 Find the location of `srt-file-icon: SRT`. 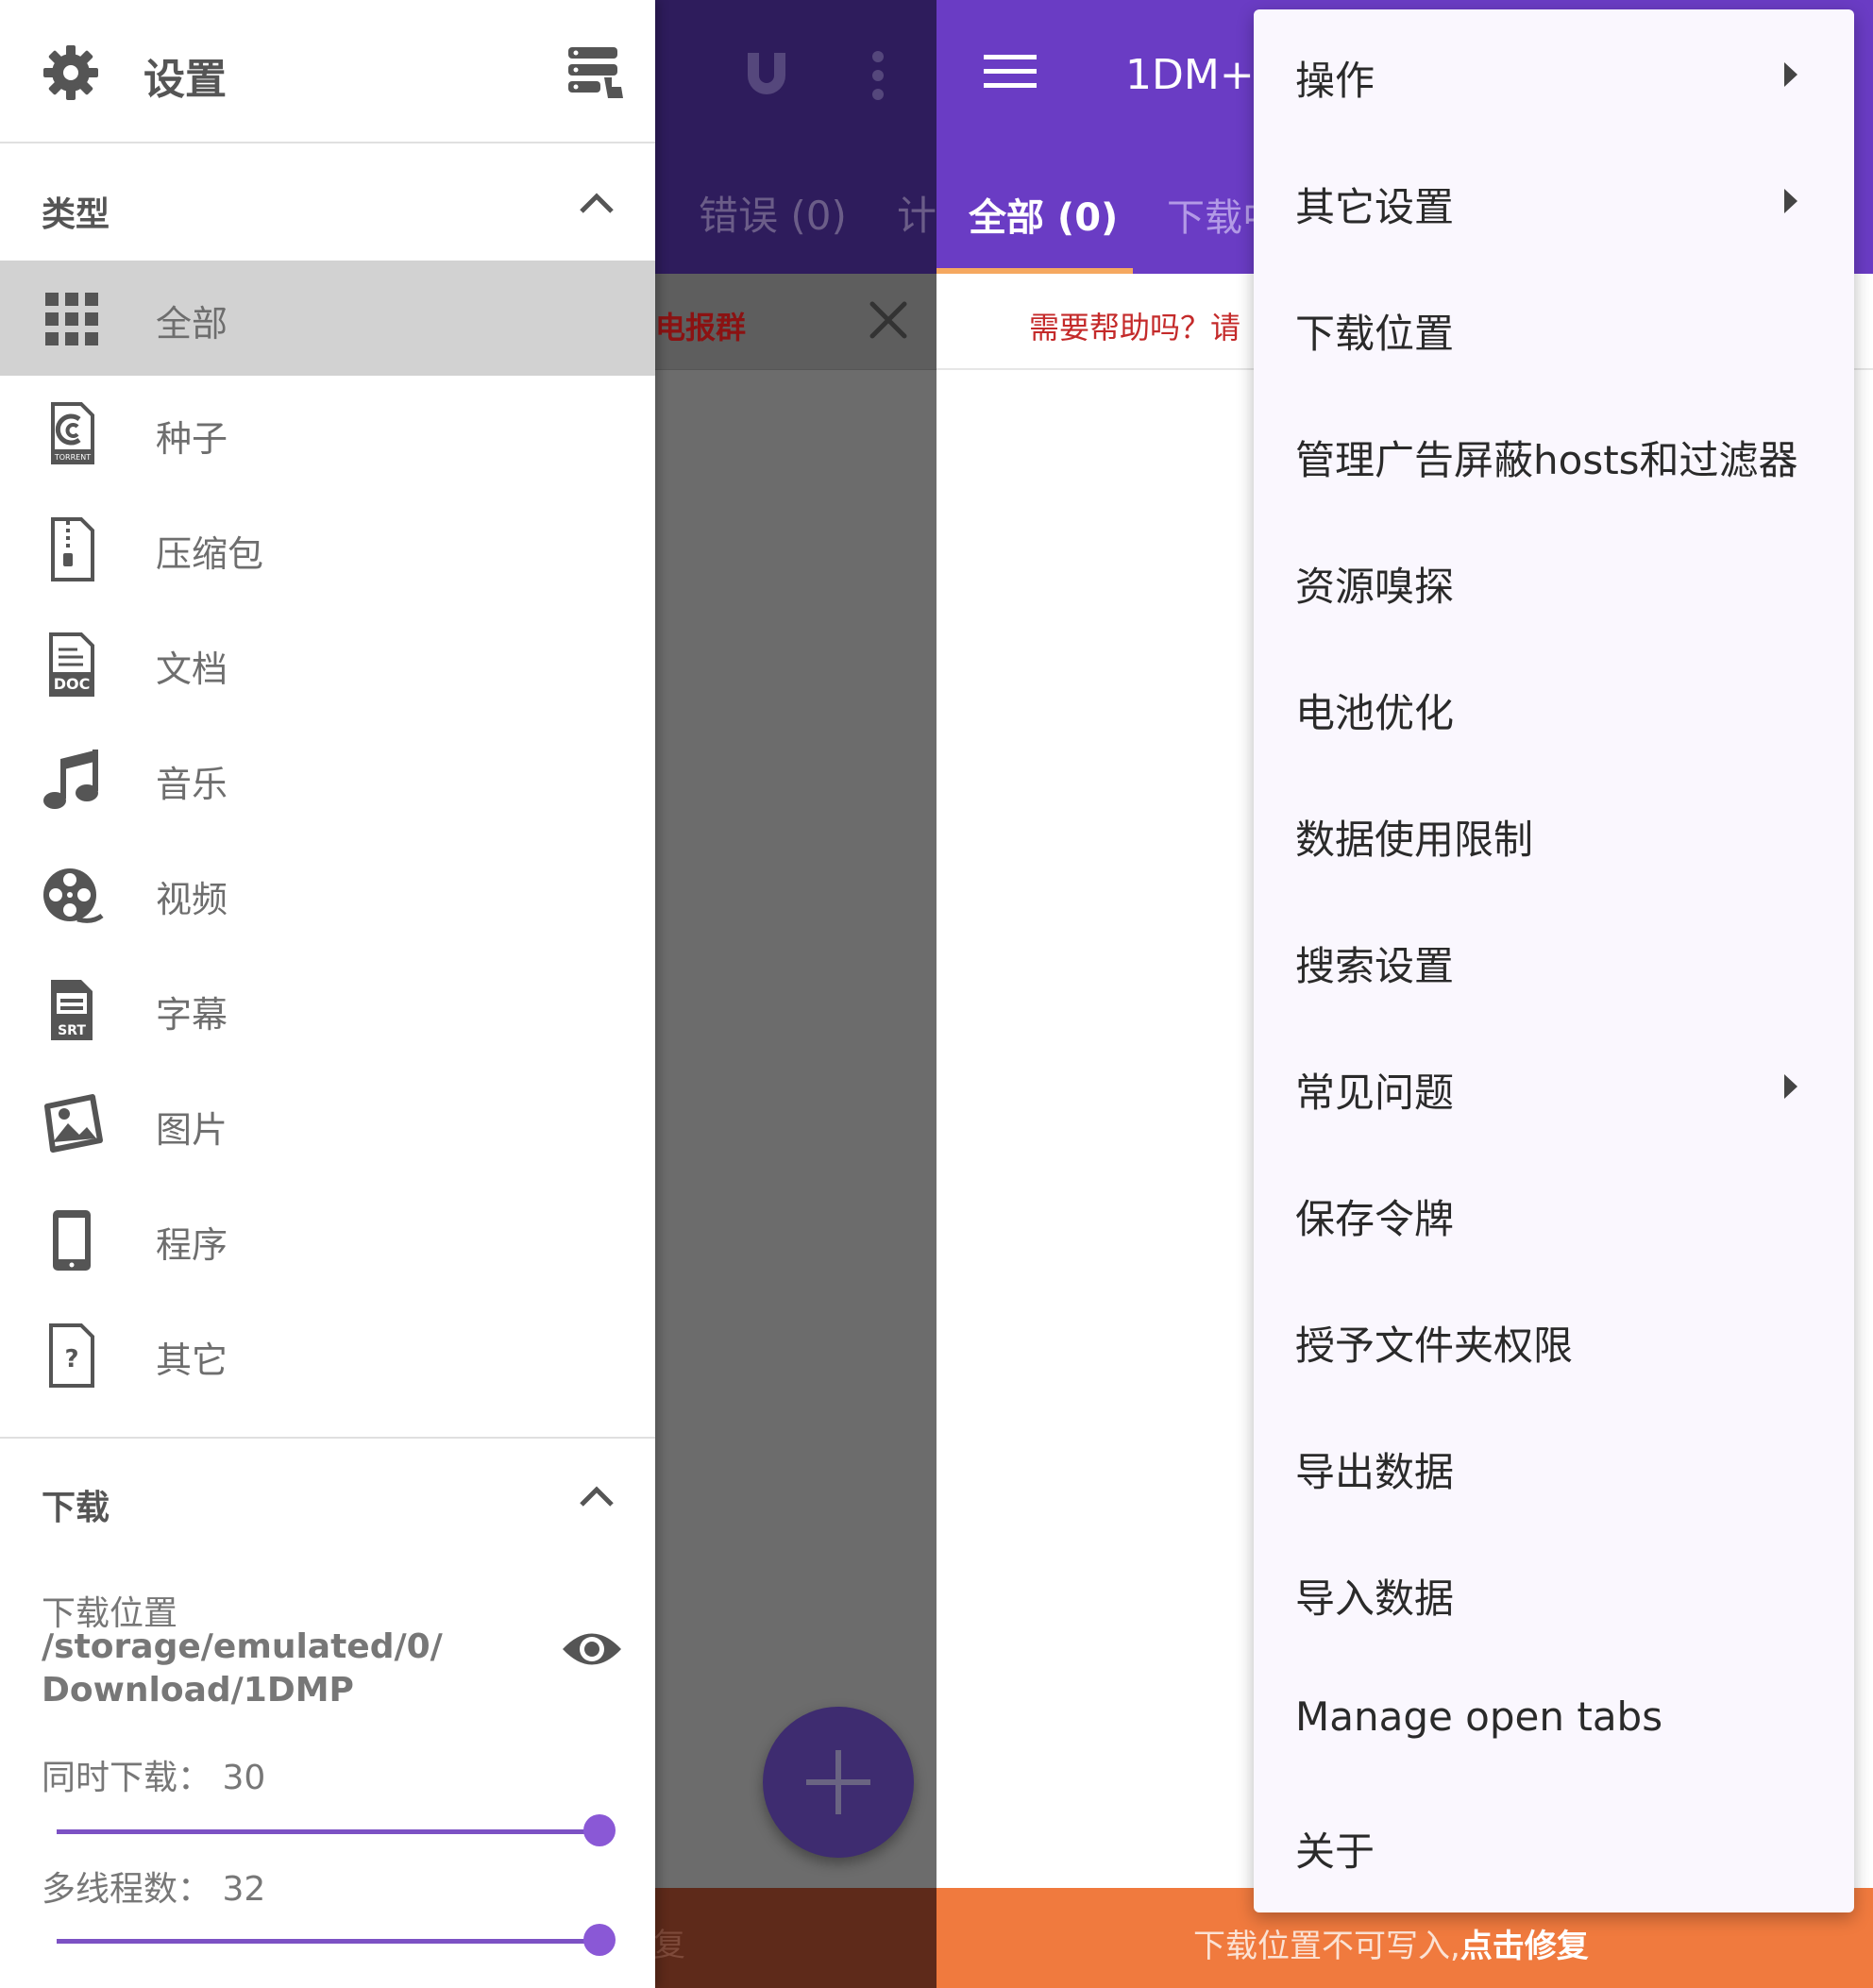

srt-file-icon: SRT is located at coordinates (72, 1010).